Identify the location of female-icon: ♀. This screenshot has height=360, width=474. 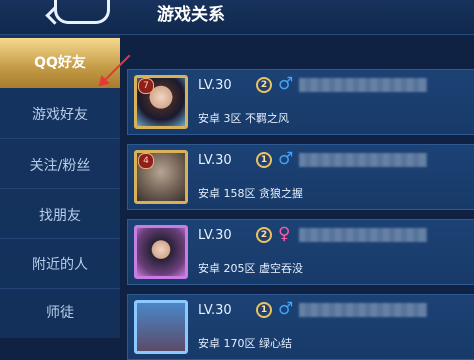
(284, 234).